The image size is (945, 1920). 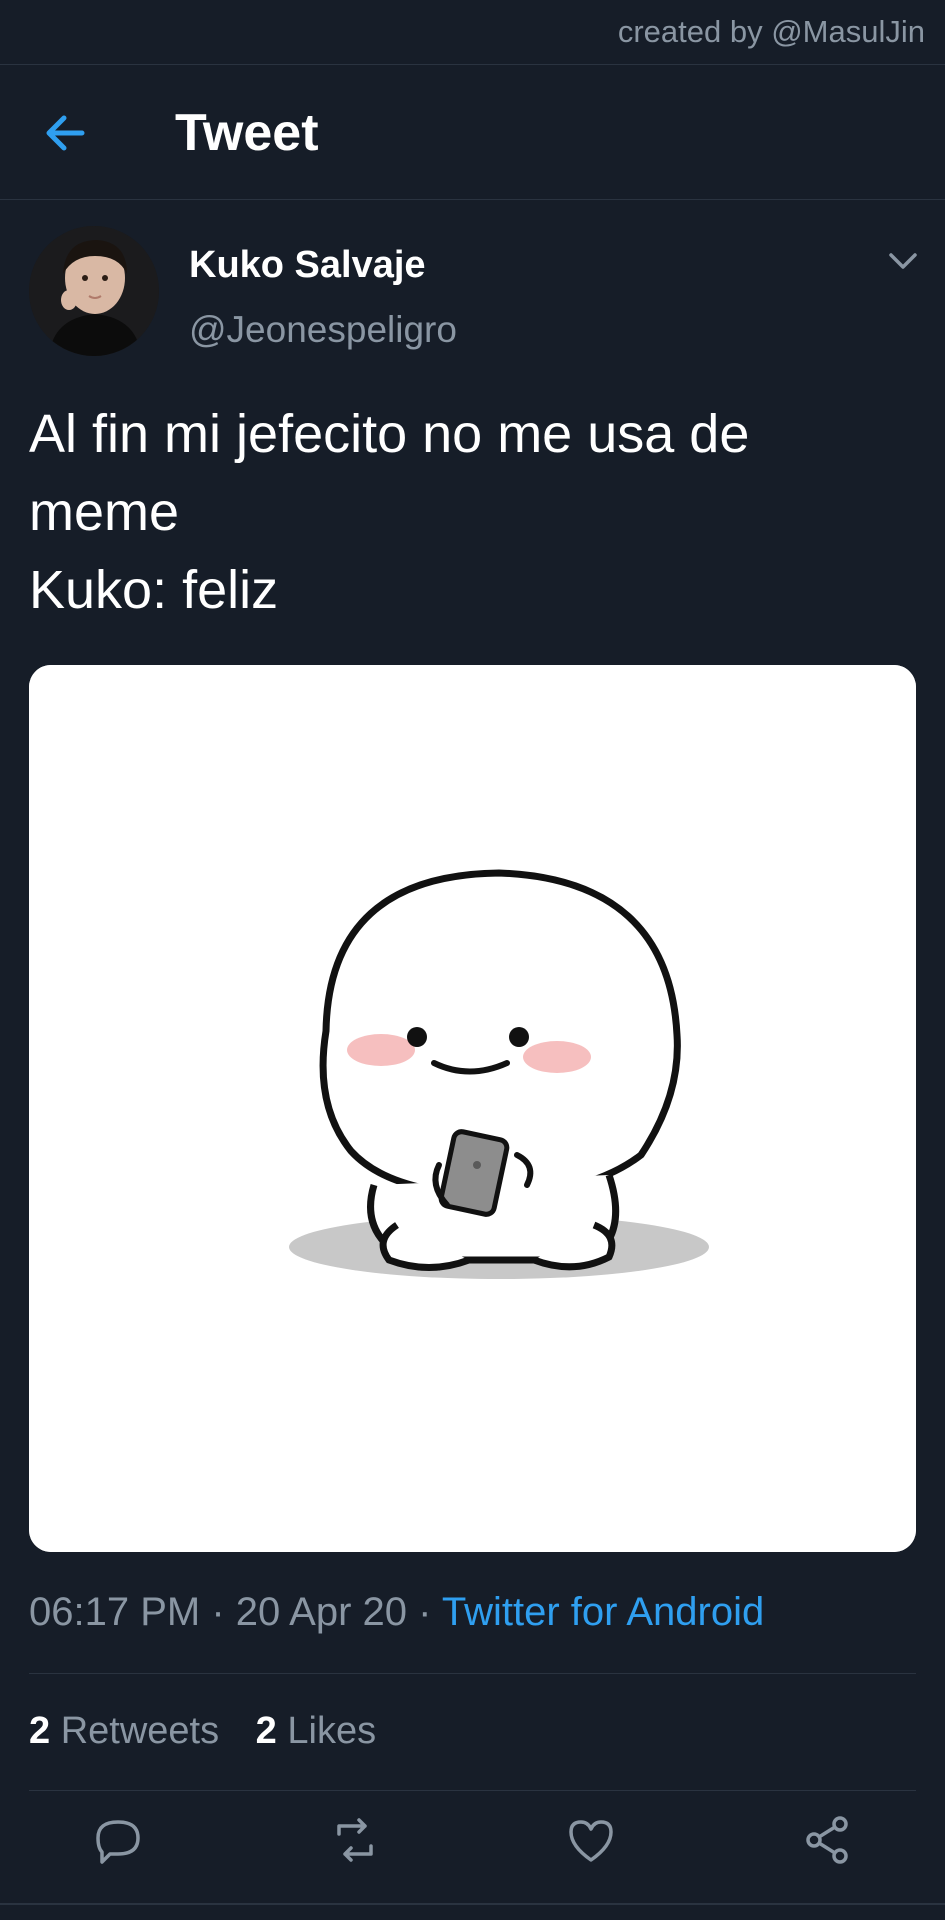 I want to click on like-button, so click(x=591, y=1840).